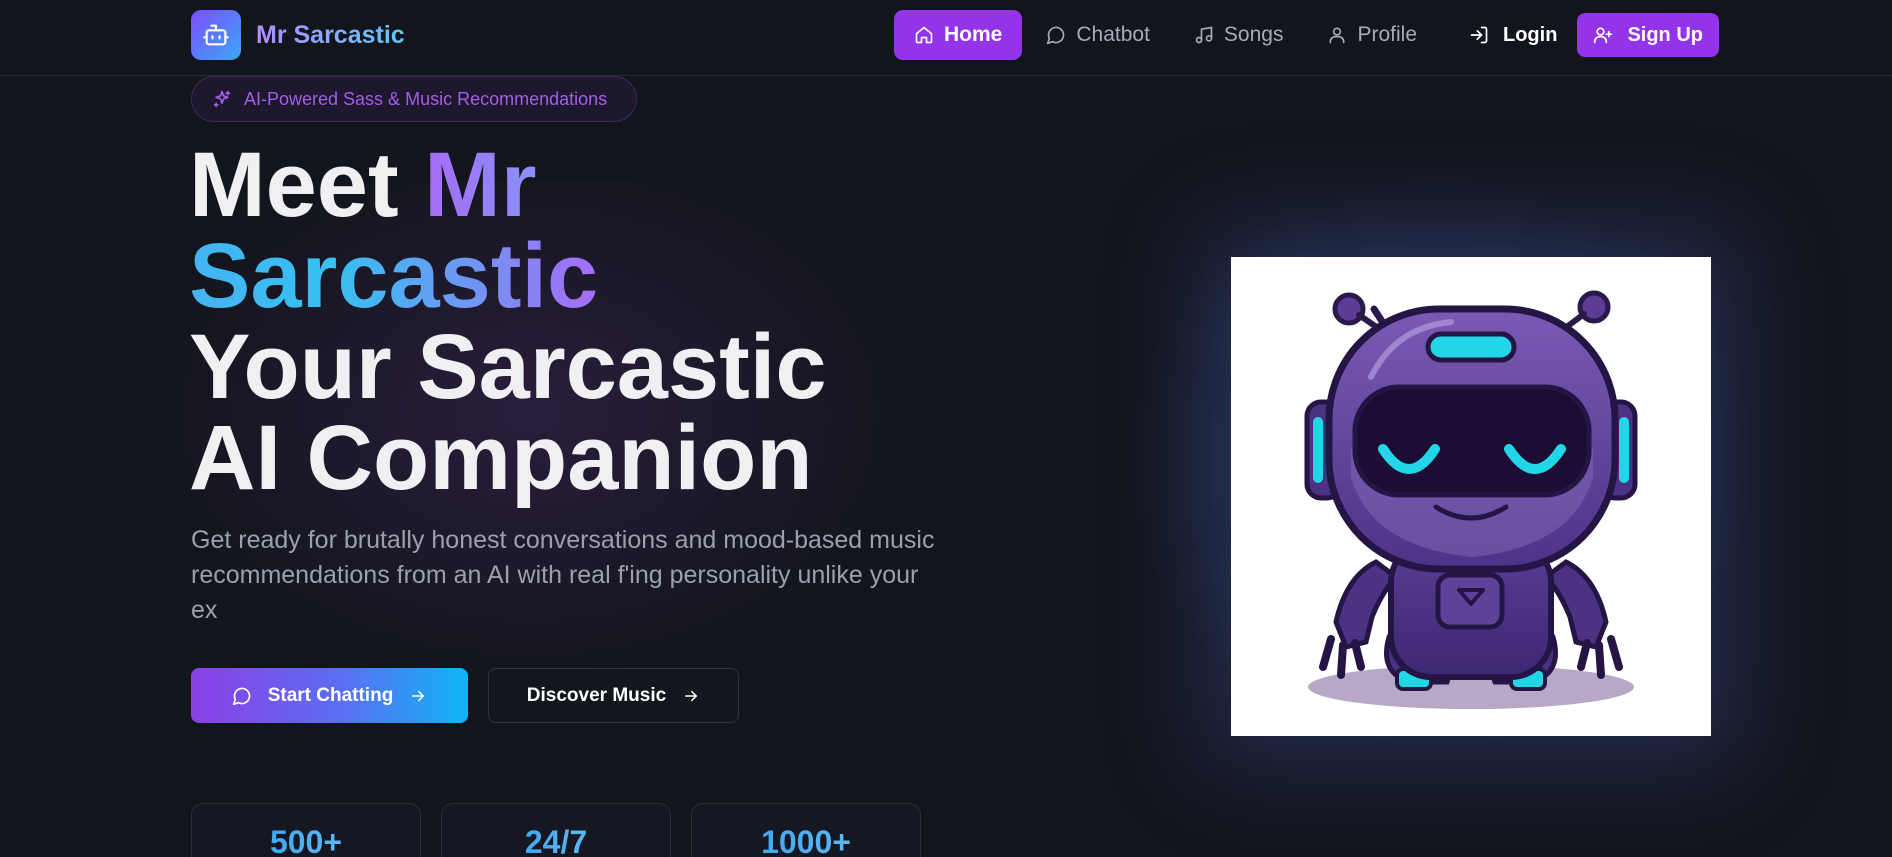 The image size is (1892, 857). I want to click on hero-badge-label: AI-Powered Sass & Music Recommendations, so click(426, 98).